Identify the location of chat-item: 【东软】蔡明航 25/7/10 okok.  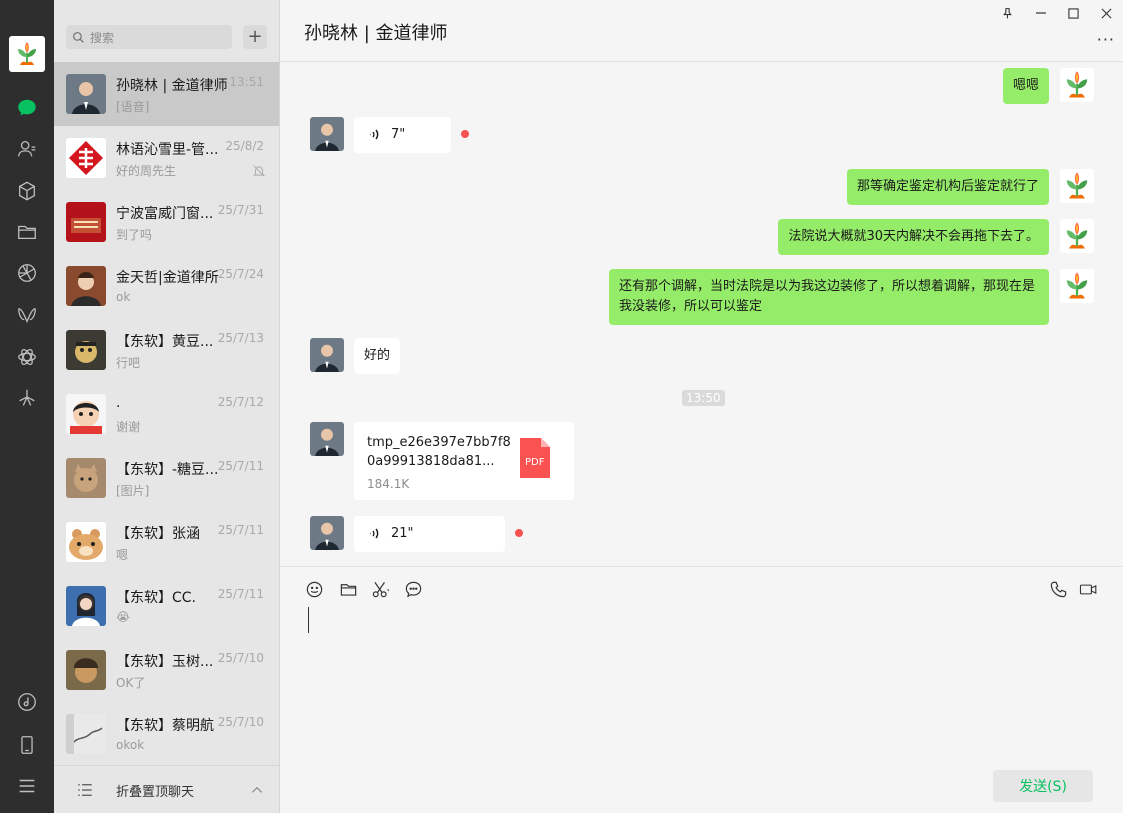
(166, 734).